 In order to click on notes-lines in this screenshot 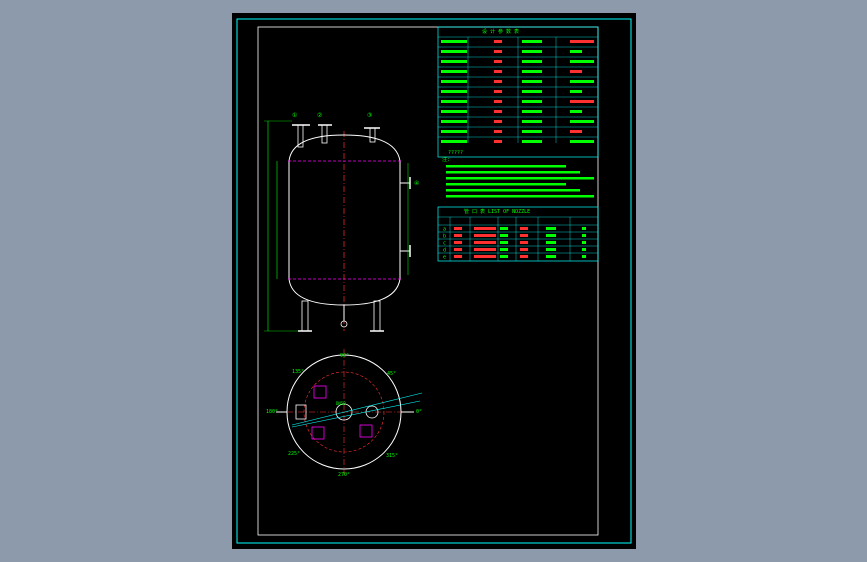, I will do `click(520, 181)`.